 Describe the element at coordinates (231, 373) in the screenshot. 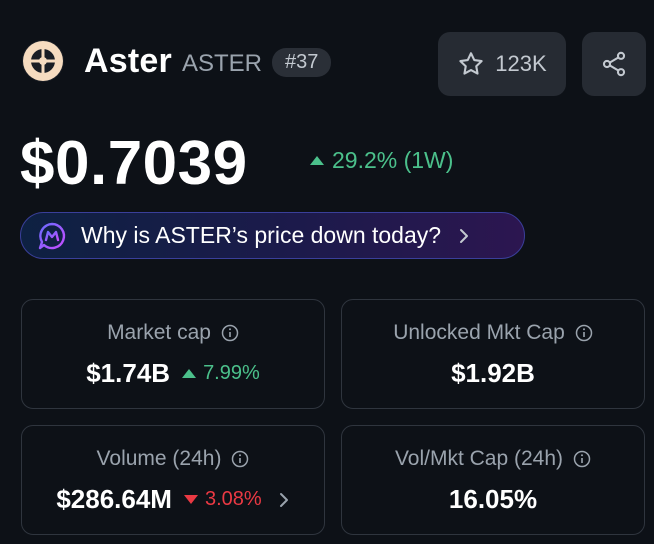

I see `market-cap-change: 7.99%` at that location.